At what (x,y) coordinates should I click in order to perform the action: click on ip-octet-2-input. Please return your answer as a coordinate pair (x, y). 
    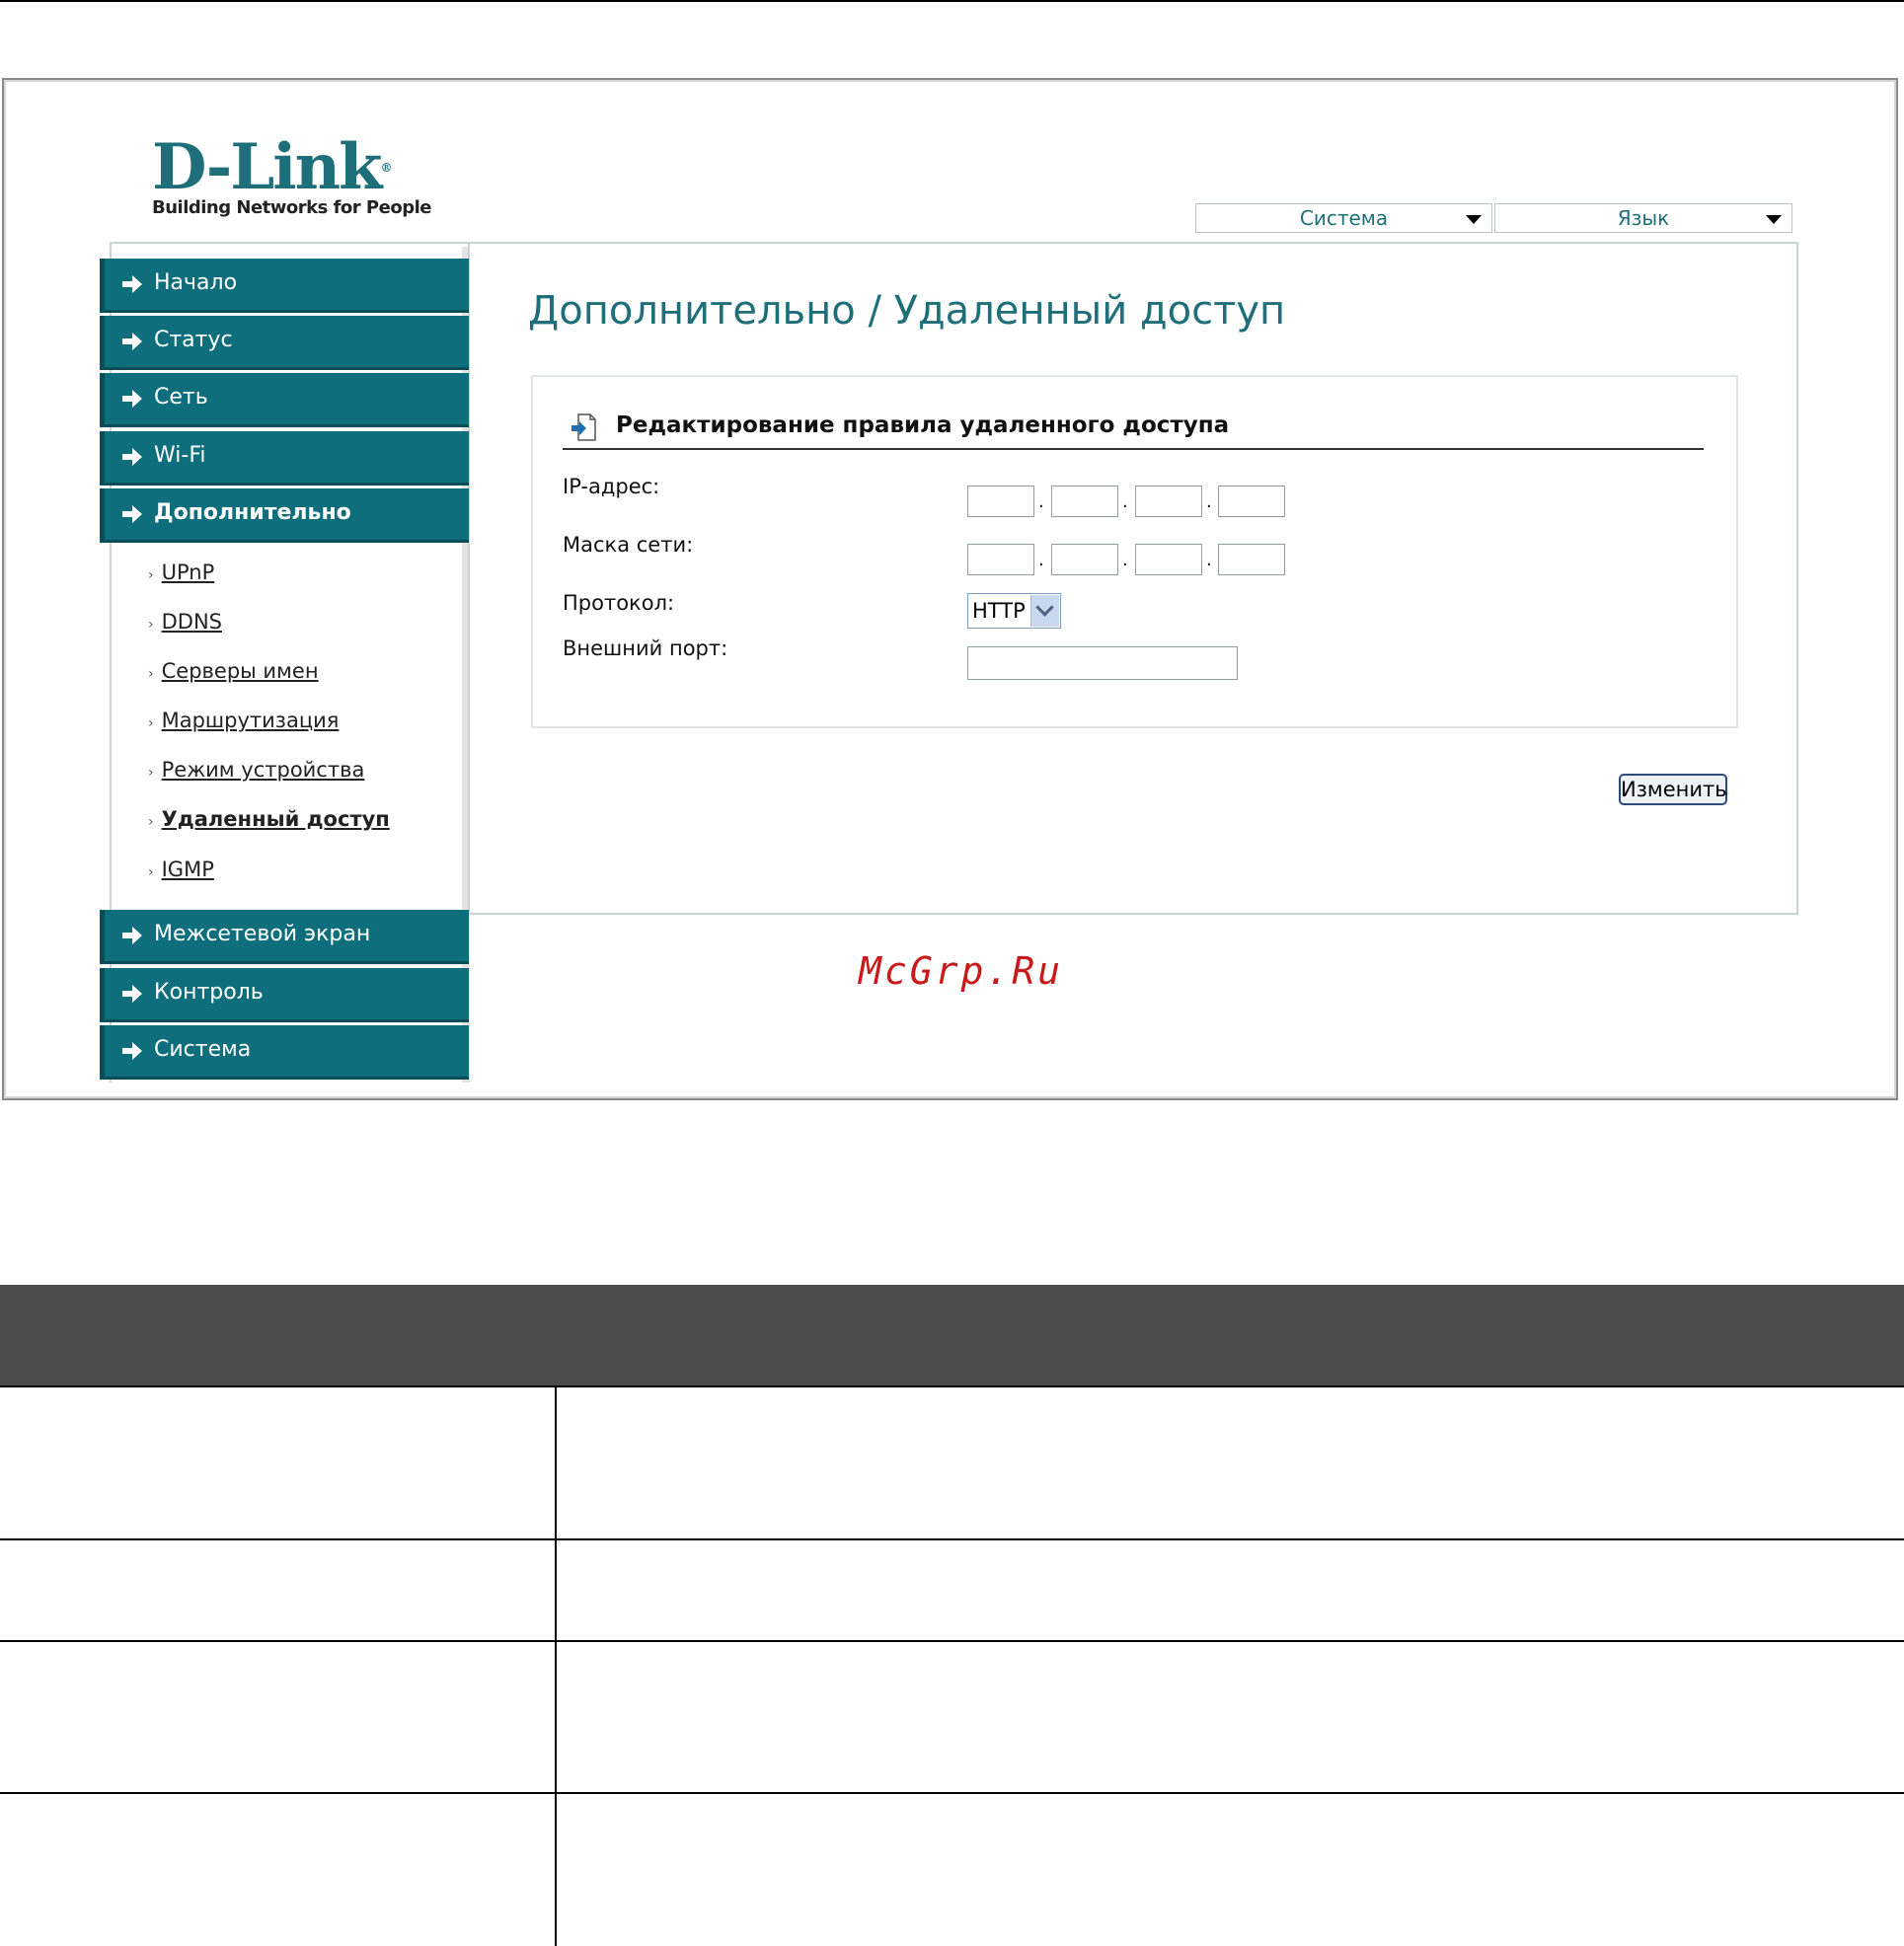
    Looking at the image, I should click on (1084, 502).